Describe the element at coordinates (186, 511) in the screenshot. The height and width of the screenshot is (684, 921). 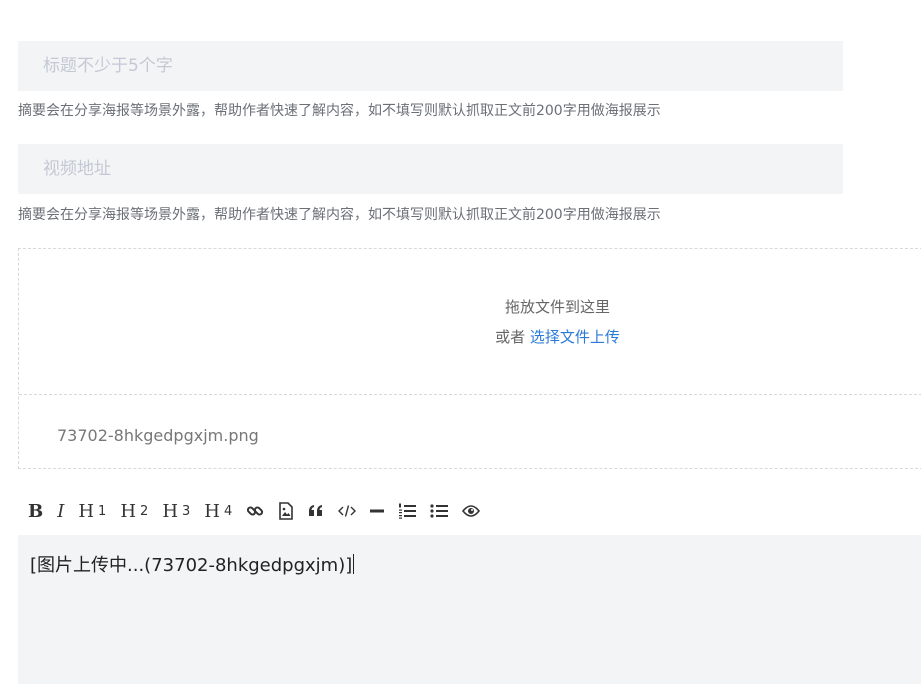
I see `heading-level: 3` at that location.